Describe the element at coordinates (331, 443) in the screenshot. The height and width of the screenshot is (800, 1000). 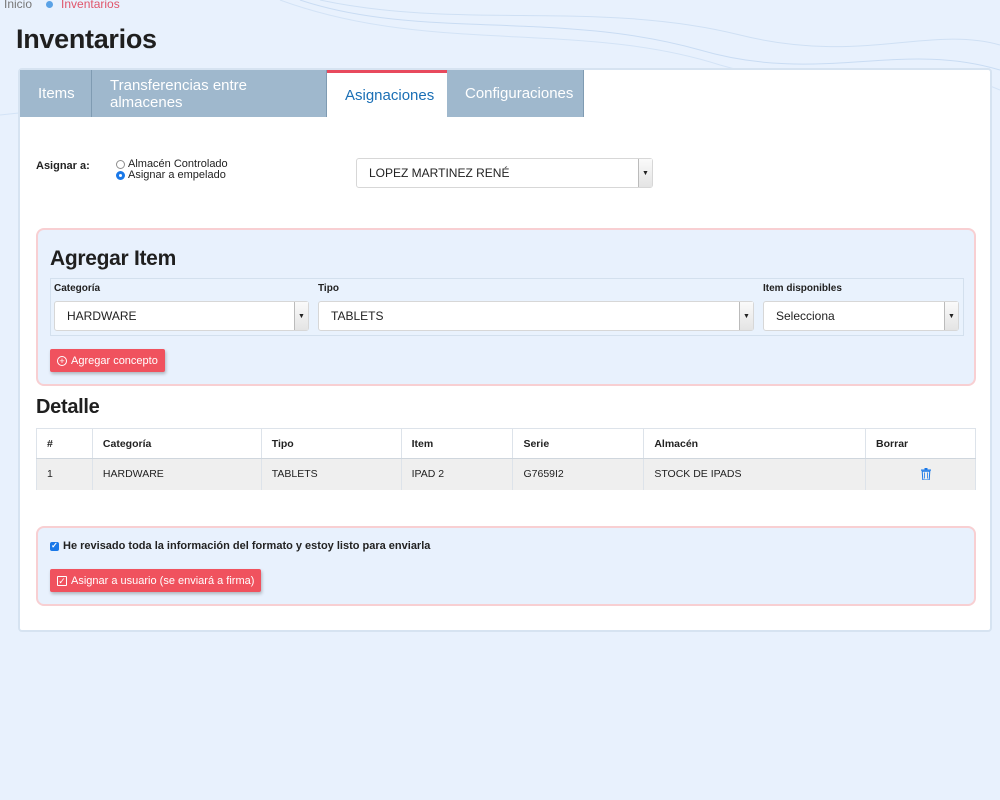
I see `column-header: Tipo` at that location.